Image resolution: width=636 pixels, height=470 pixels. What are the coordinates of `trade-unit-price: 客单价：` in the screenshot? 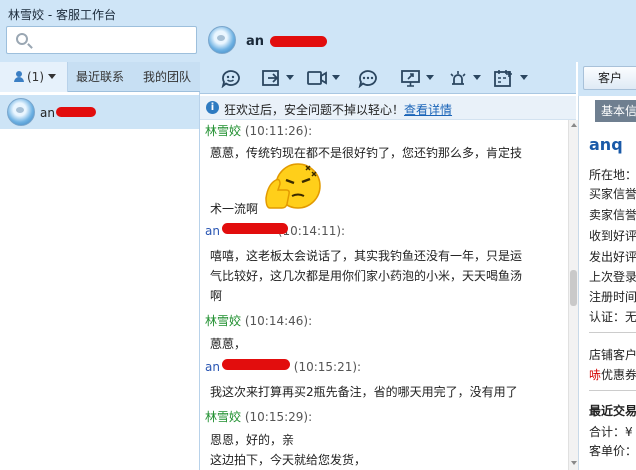 It's located at (612, 451).